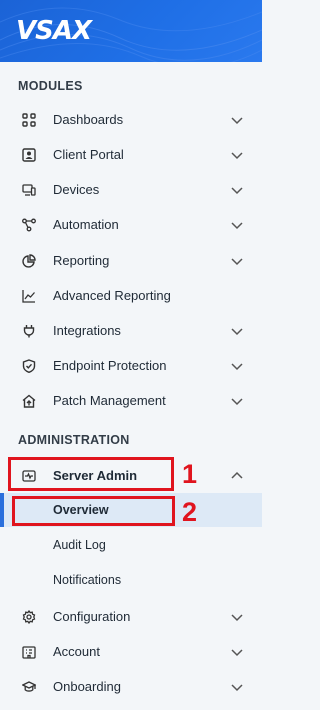  I want to click on chevron-up-icon, so click(237, 476).